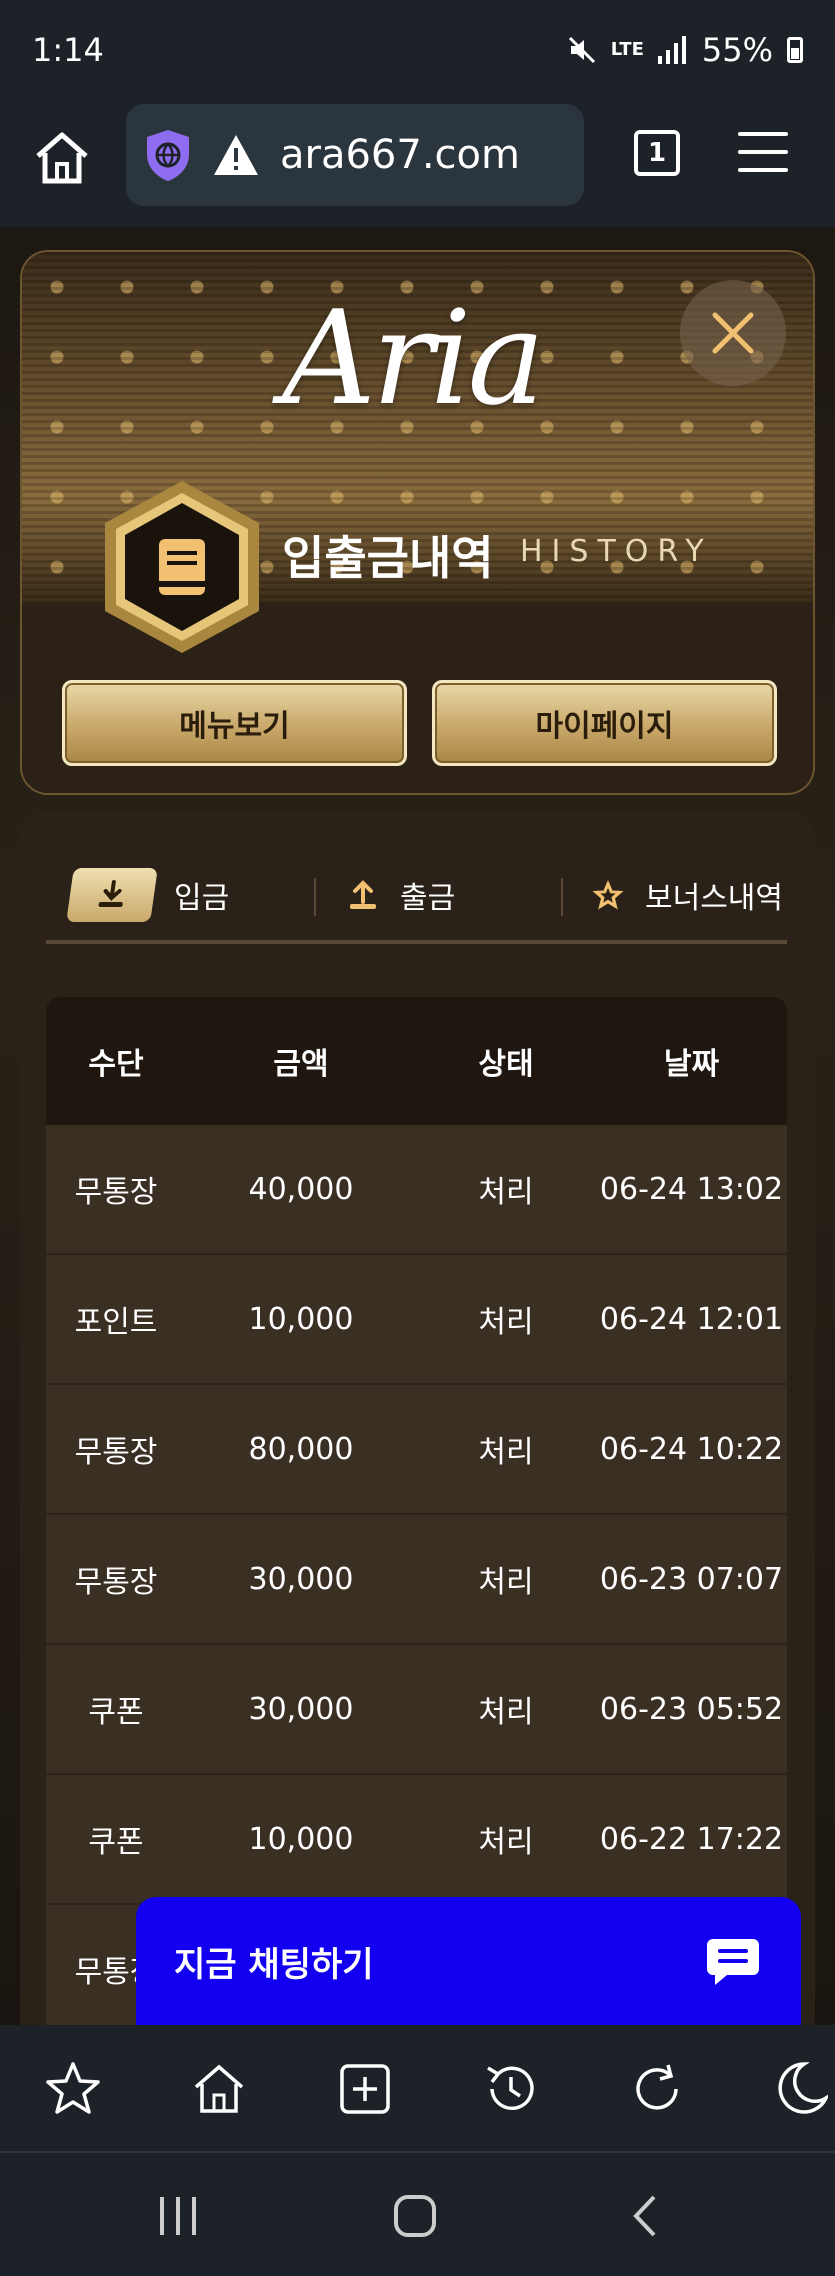 This screenshot has width=835, height=2276. What do you see at coordinates (363, 894) in the screenshot?
I see `upload-icon` at bounding box center [363, 894].